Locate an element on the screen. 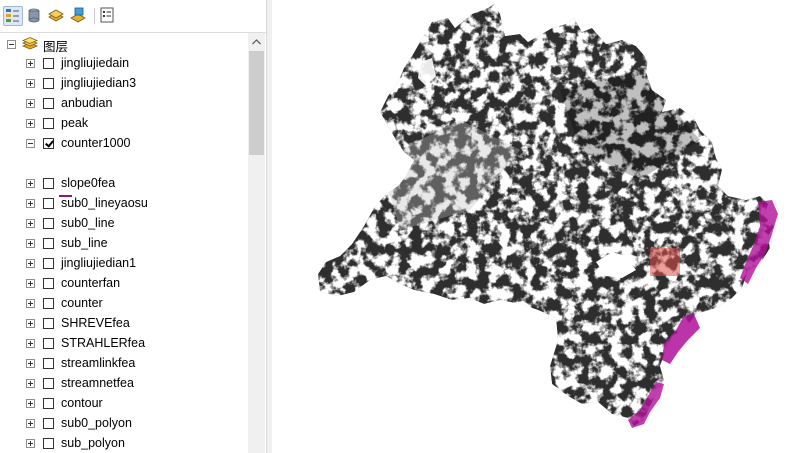 The image size is (810, 453). layer-row: sub0_polyon is located at coordinates (124, 424).